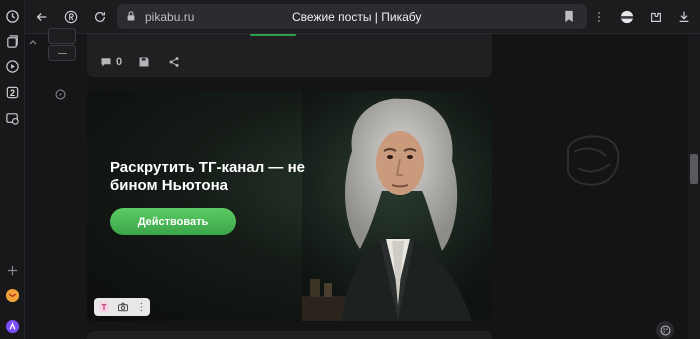 The height and width of the screenshot is (339, 700). I want to click on share-button, so click(174, 62).